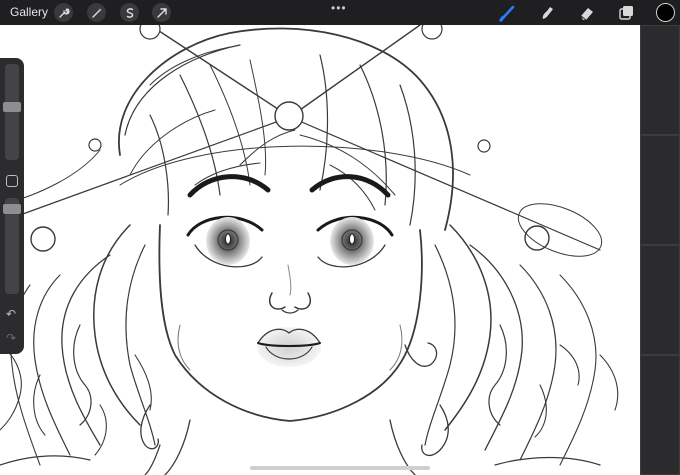 This screenshot has height=475, width=680. Describe the element at coordinates (63, 12) in the screenshot. I see `wrench-icon` at that location.